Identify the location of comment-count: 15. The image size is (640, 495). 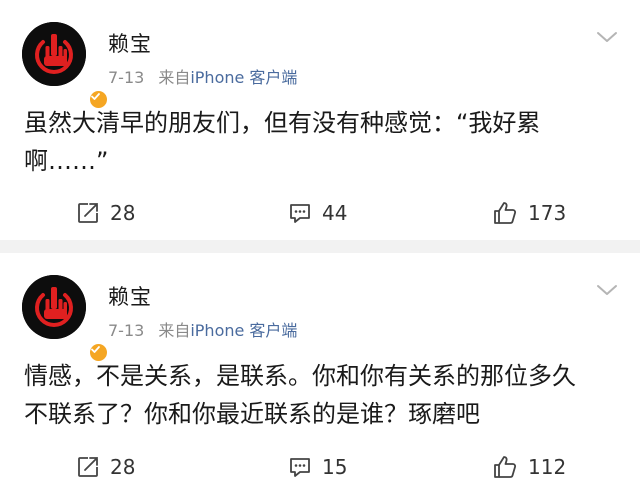
(335, 467).